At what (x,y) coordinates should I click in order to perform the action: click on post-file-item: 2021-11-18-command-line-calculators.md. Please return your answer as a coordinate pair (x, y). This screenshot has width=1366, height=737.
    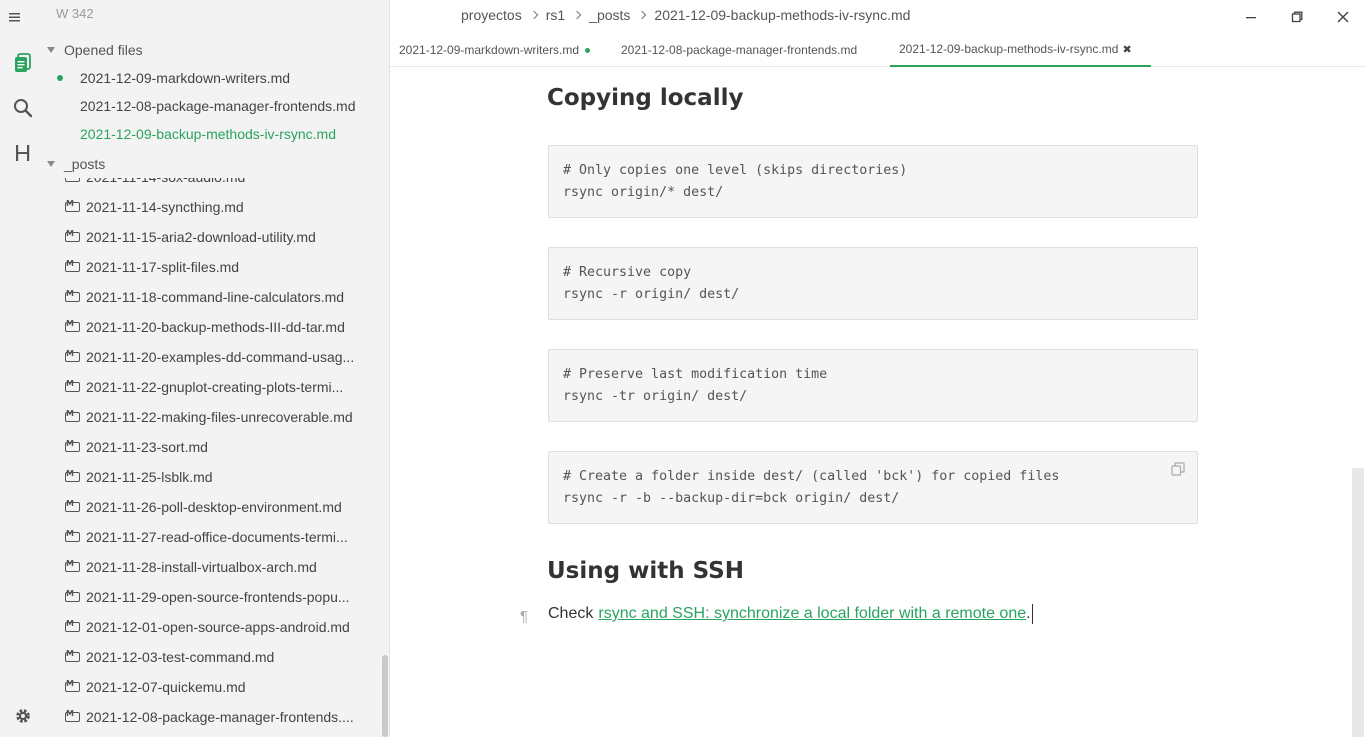
    Looking at the image, I should click on (216, 297).